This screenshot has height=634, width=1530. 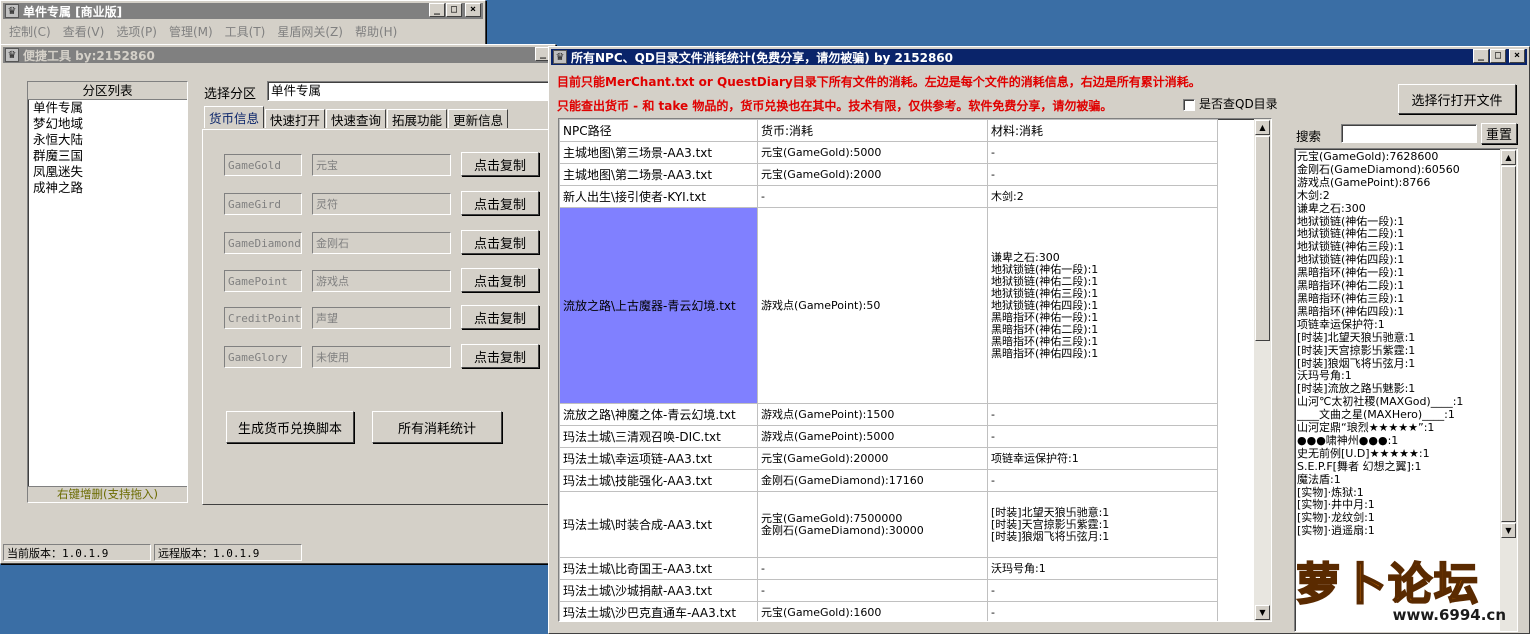 What do you see at coordinates (658, 590) in the screenshot?
I see `cell-npc-path: 玛法土城\沙城捐献-AA3.txt` at bounding box center [658, 590].